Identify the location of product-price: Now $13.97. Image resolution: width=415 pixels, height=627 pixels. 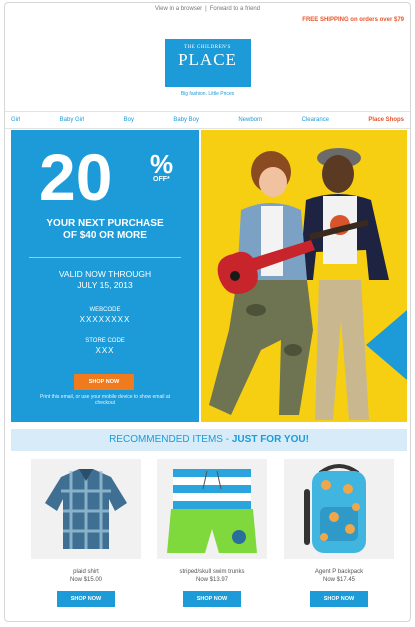
(212, 580).